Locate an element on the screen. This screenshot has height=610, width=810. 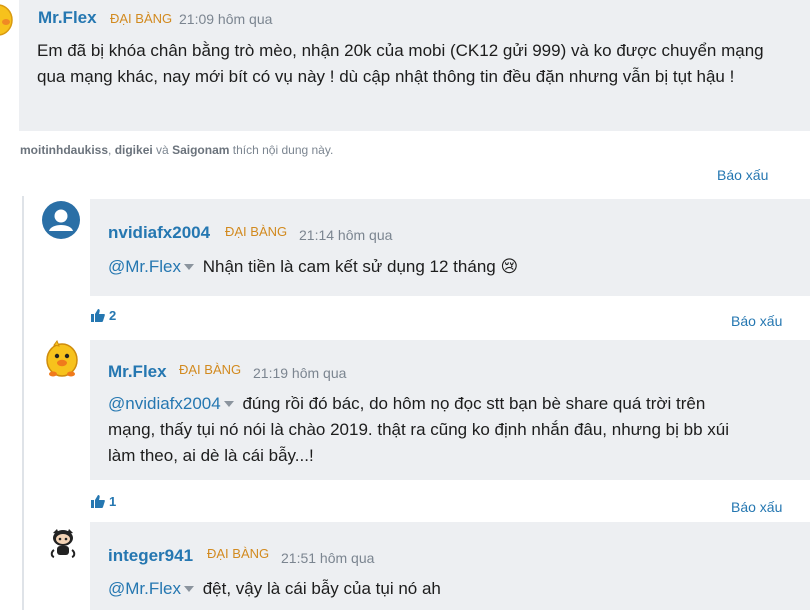
timestamp: 21:09 hôm qua is located at coordinates (225, 19).